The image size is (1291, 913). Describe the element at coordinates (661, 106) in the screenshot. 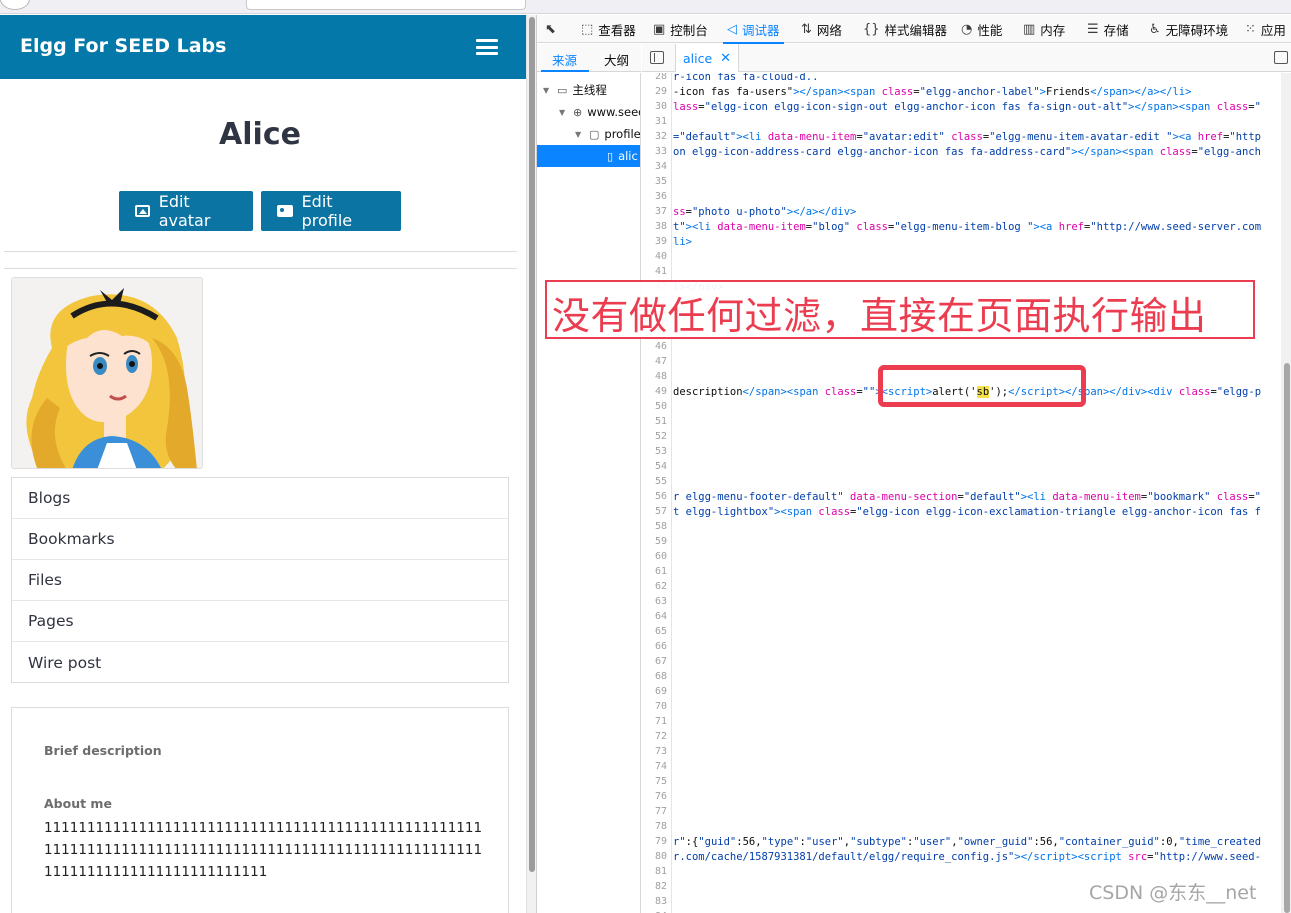

I see `line-number: 30` at that location.